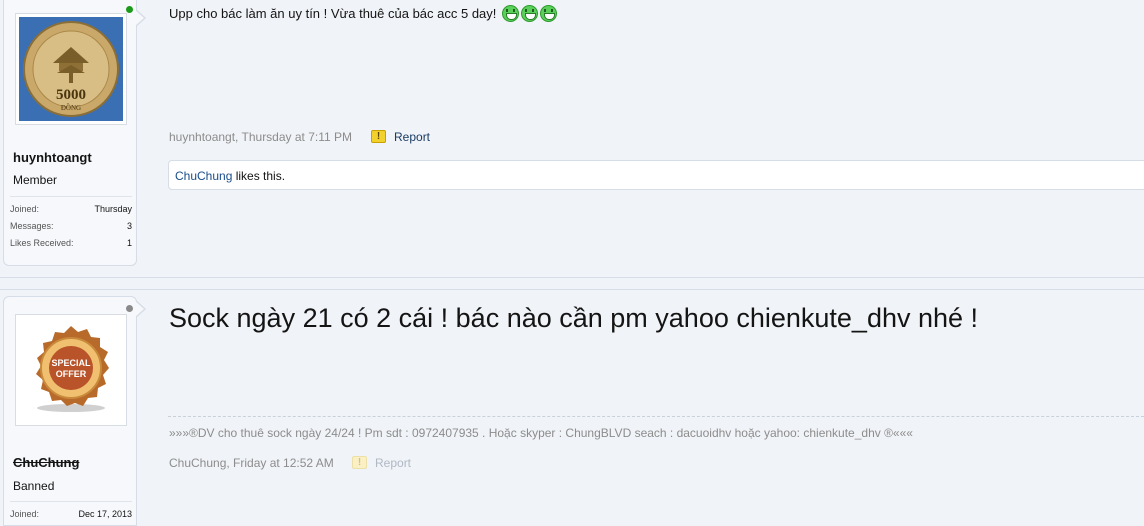  I want to click on special-offer-avatar-image: SPECIAL OFFER, so click(71, 370).